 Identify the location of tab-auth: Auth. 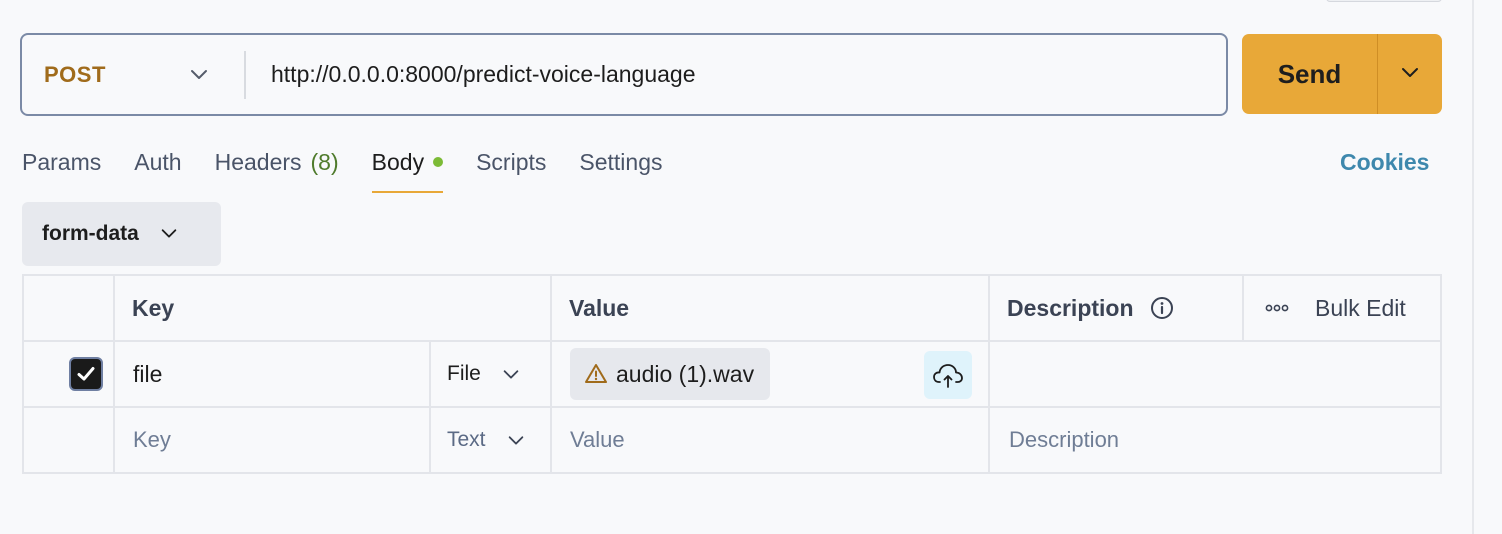
(157, 169).